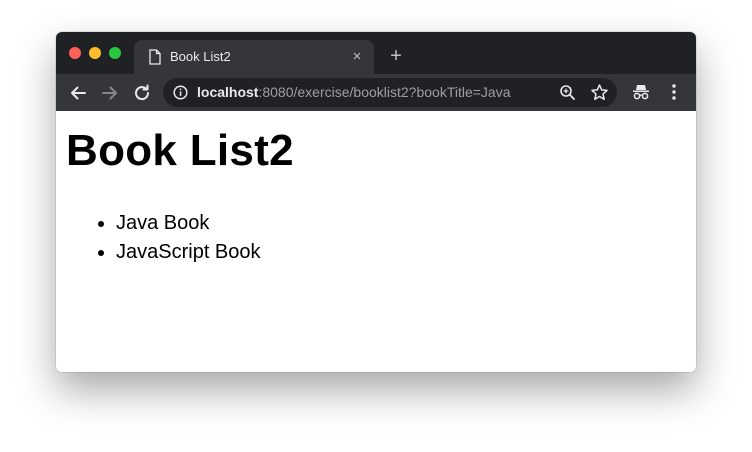  I want to click on incognito-icon, so click(641, 92).